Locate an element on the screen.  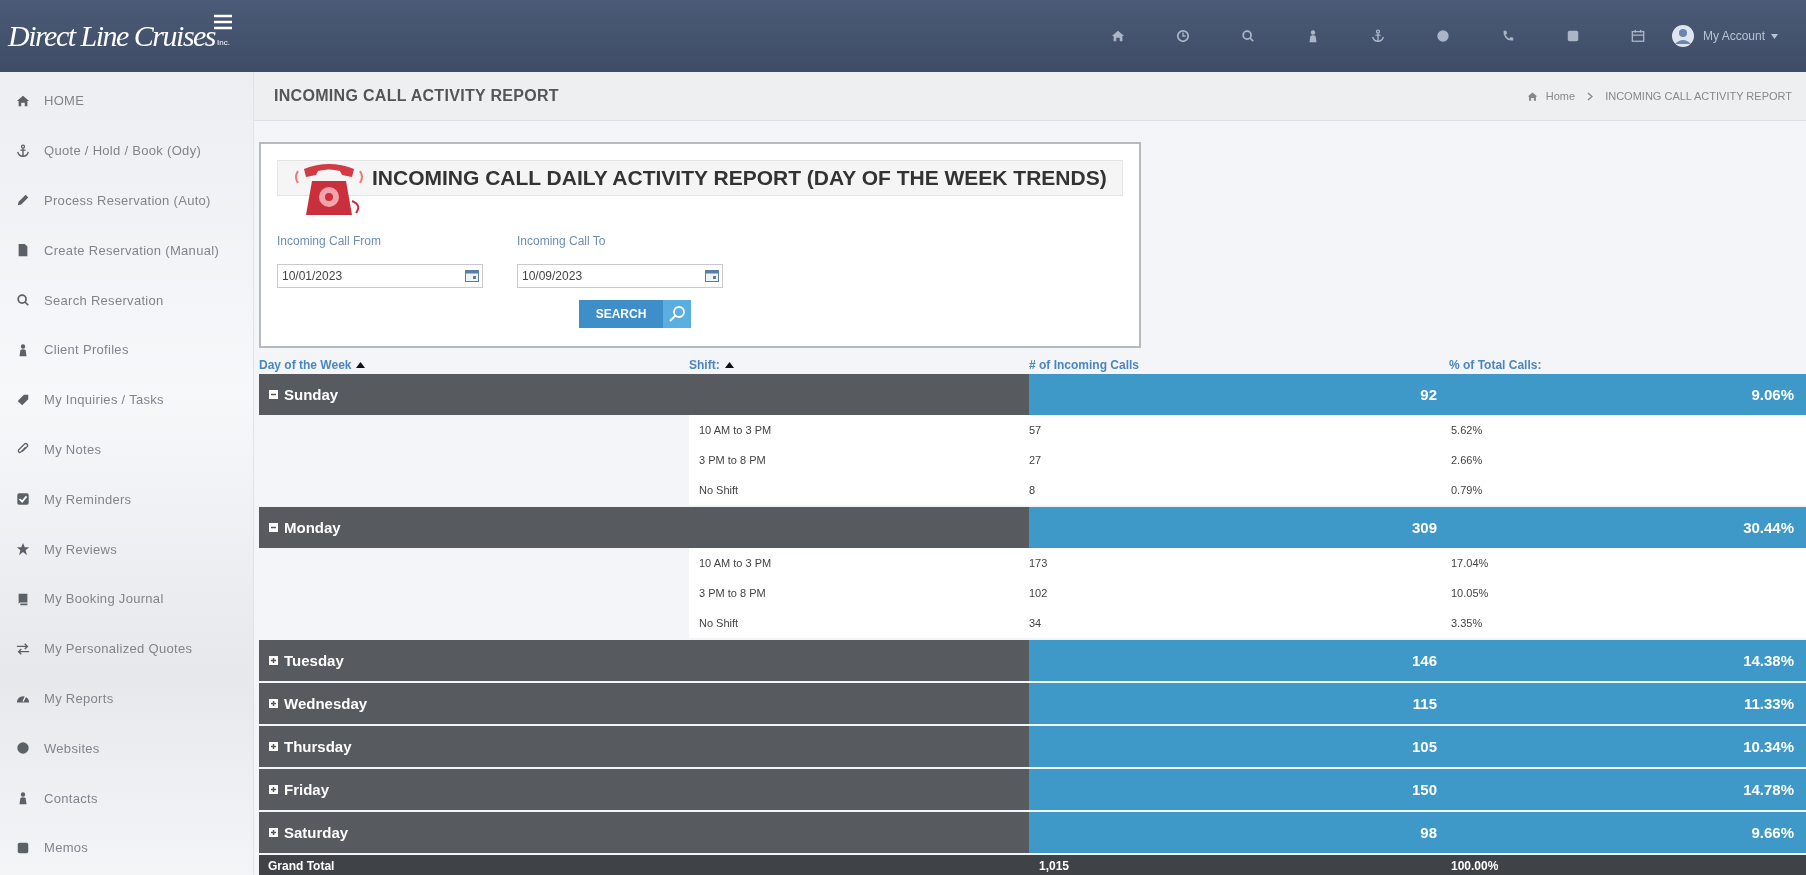
grand-total-percentage: 100.00% is located at coordinates (1475, 866).